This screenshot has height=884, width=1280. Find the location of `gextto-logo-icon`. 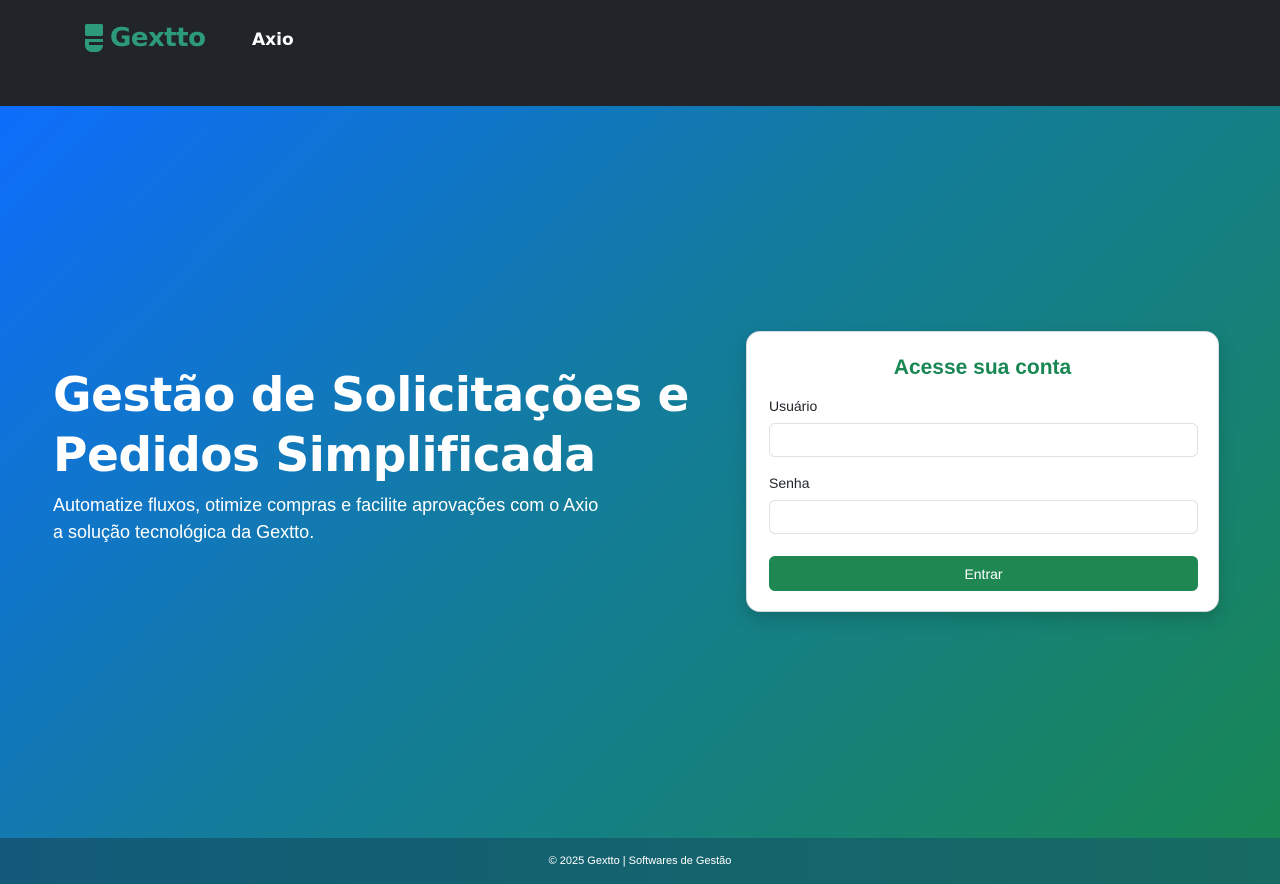

gextto-logo-icon is located at coordinates (94, 38).